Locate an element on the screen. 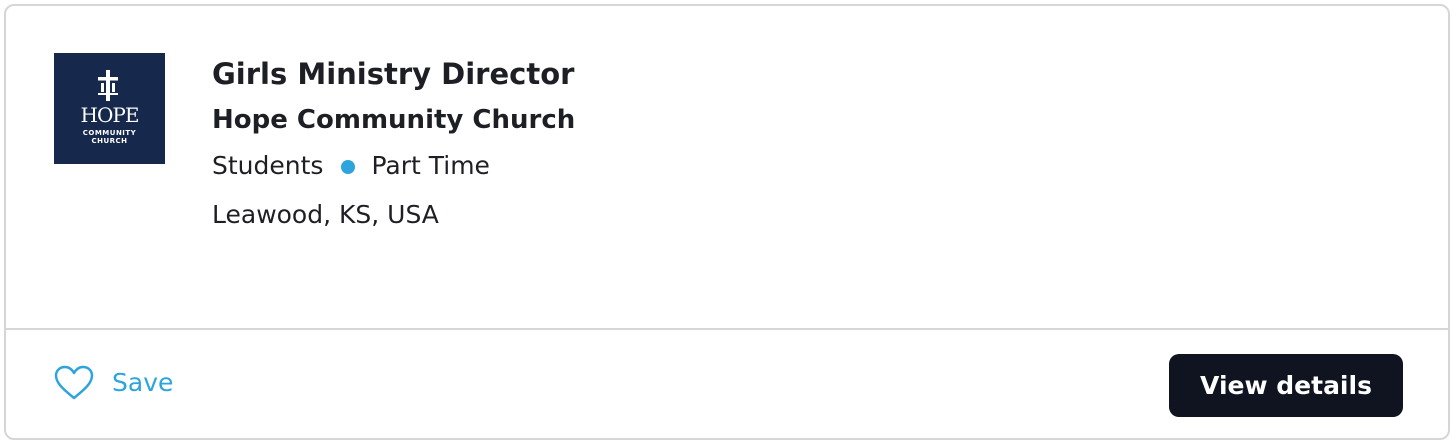 The height and width of the screenshot is (447, 1456). logo-subtitle-line1: COMMUNITY is located at coordinates (109, 133).